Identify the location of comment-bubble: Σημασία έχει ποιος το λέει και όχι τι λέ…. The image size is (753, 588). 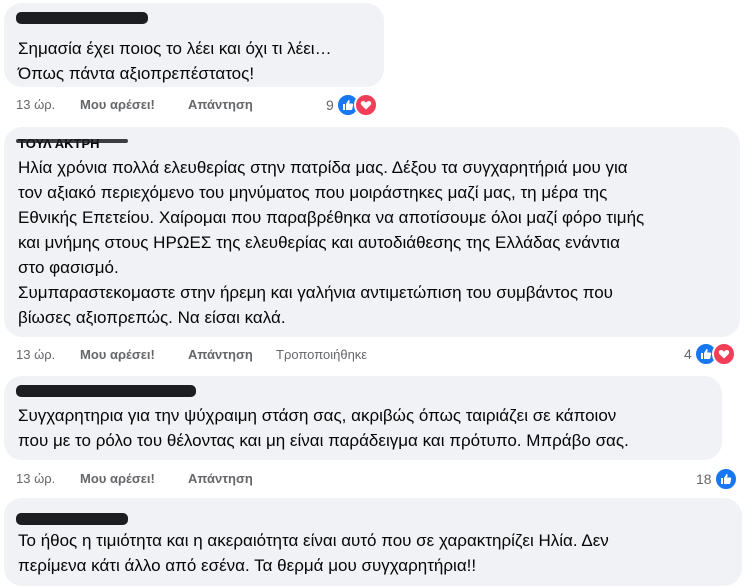
(194, 45).